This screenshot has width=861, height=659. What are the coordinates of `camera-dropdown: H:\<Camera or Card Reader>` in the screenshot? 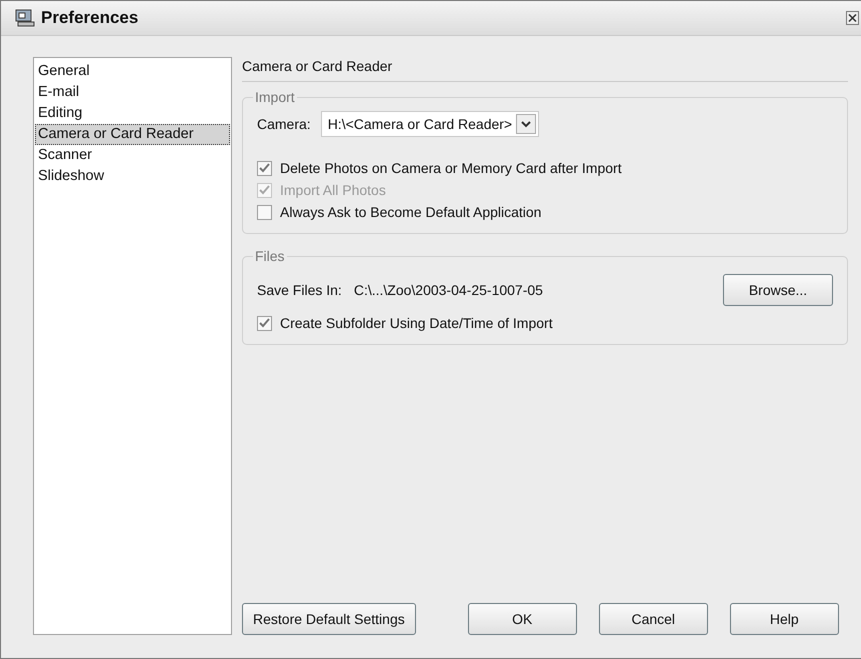 It's located at (430, 124).